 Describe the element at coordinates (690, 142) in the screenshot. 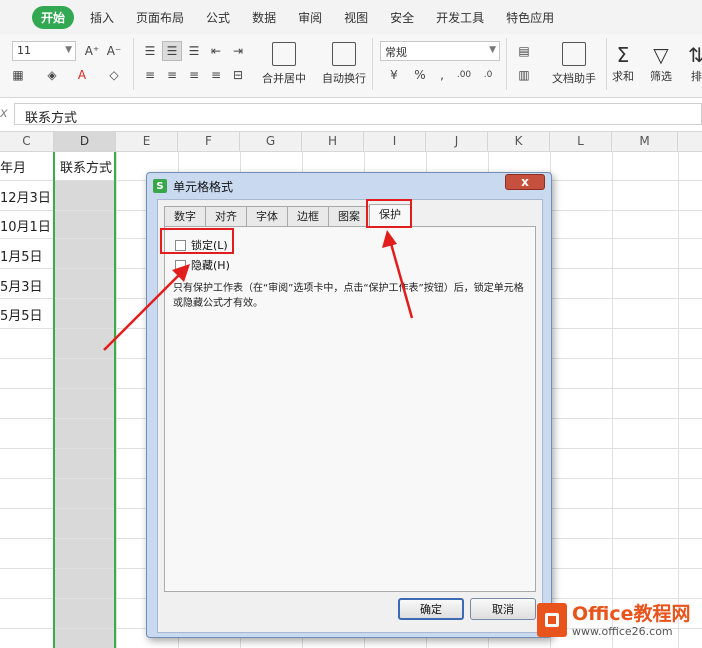

I see `column-header-n` at that location.